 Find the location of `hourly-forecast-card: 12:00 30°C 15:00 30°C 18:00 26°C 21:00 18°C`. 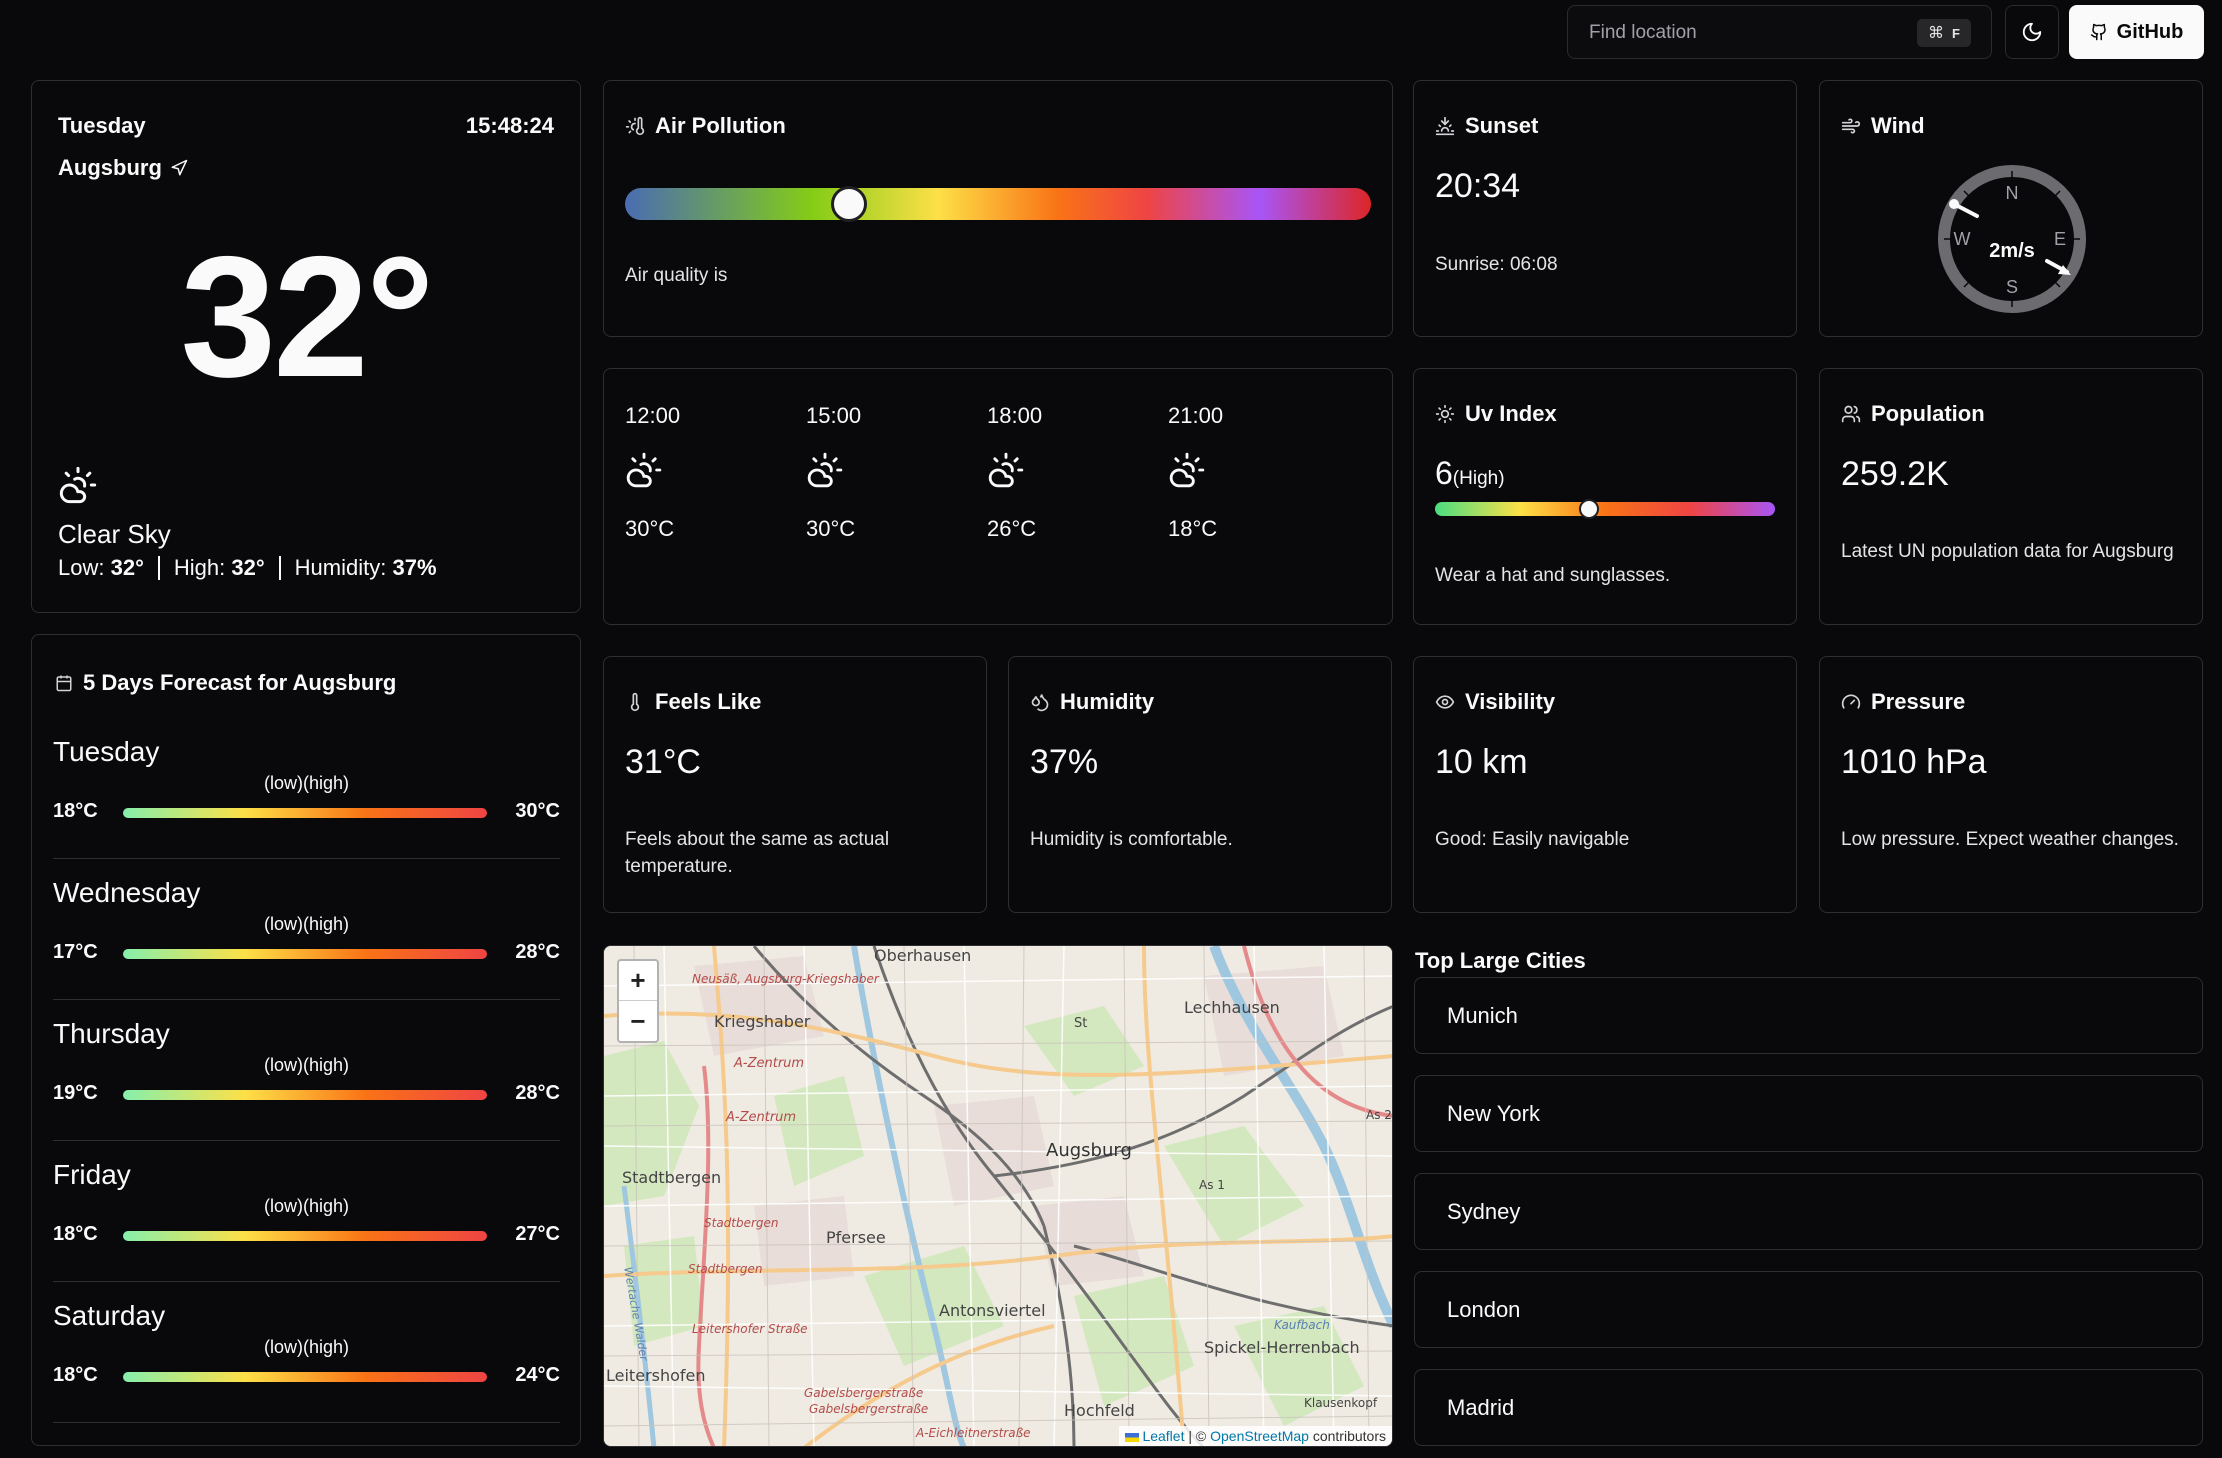

hourly-forecast-card: 12:00 30°C 15:00 30°C 18:00 26°C 21:00 18°C is located at coordinates (998, 496).